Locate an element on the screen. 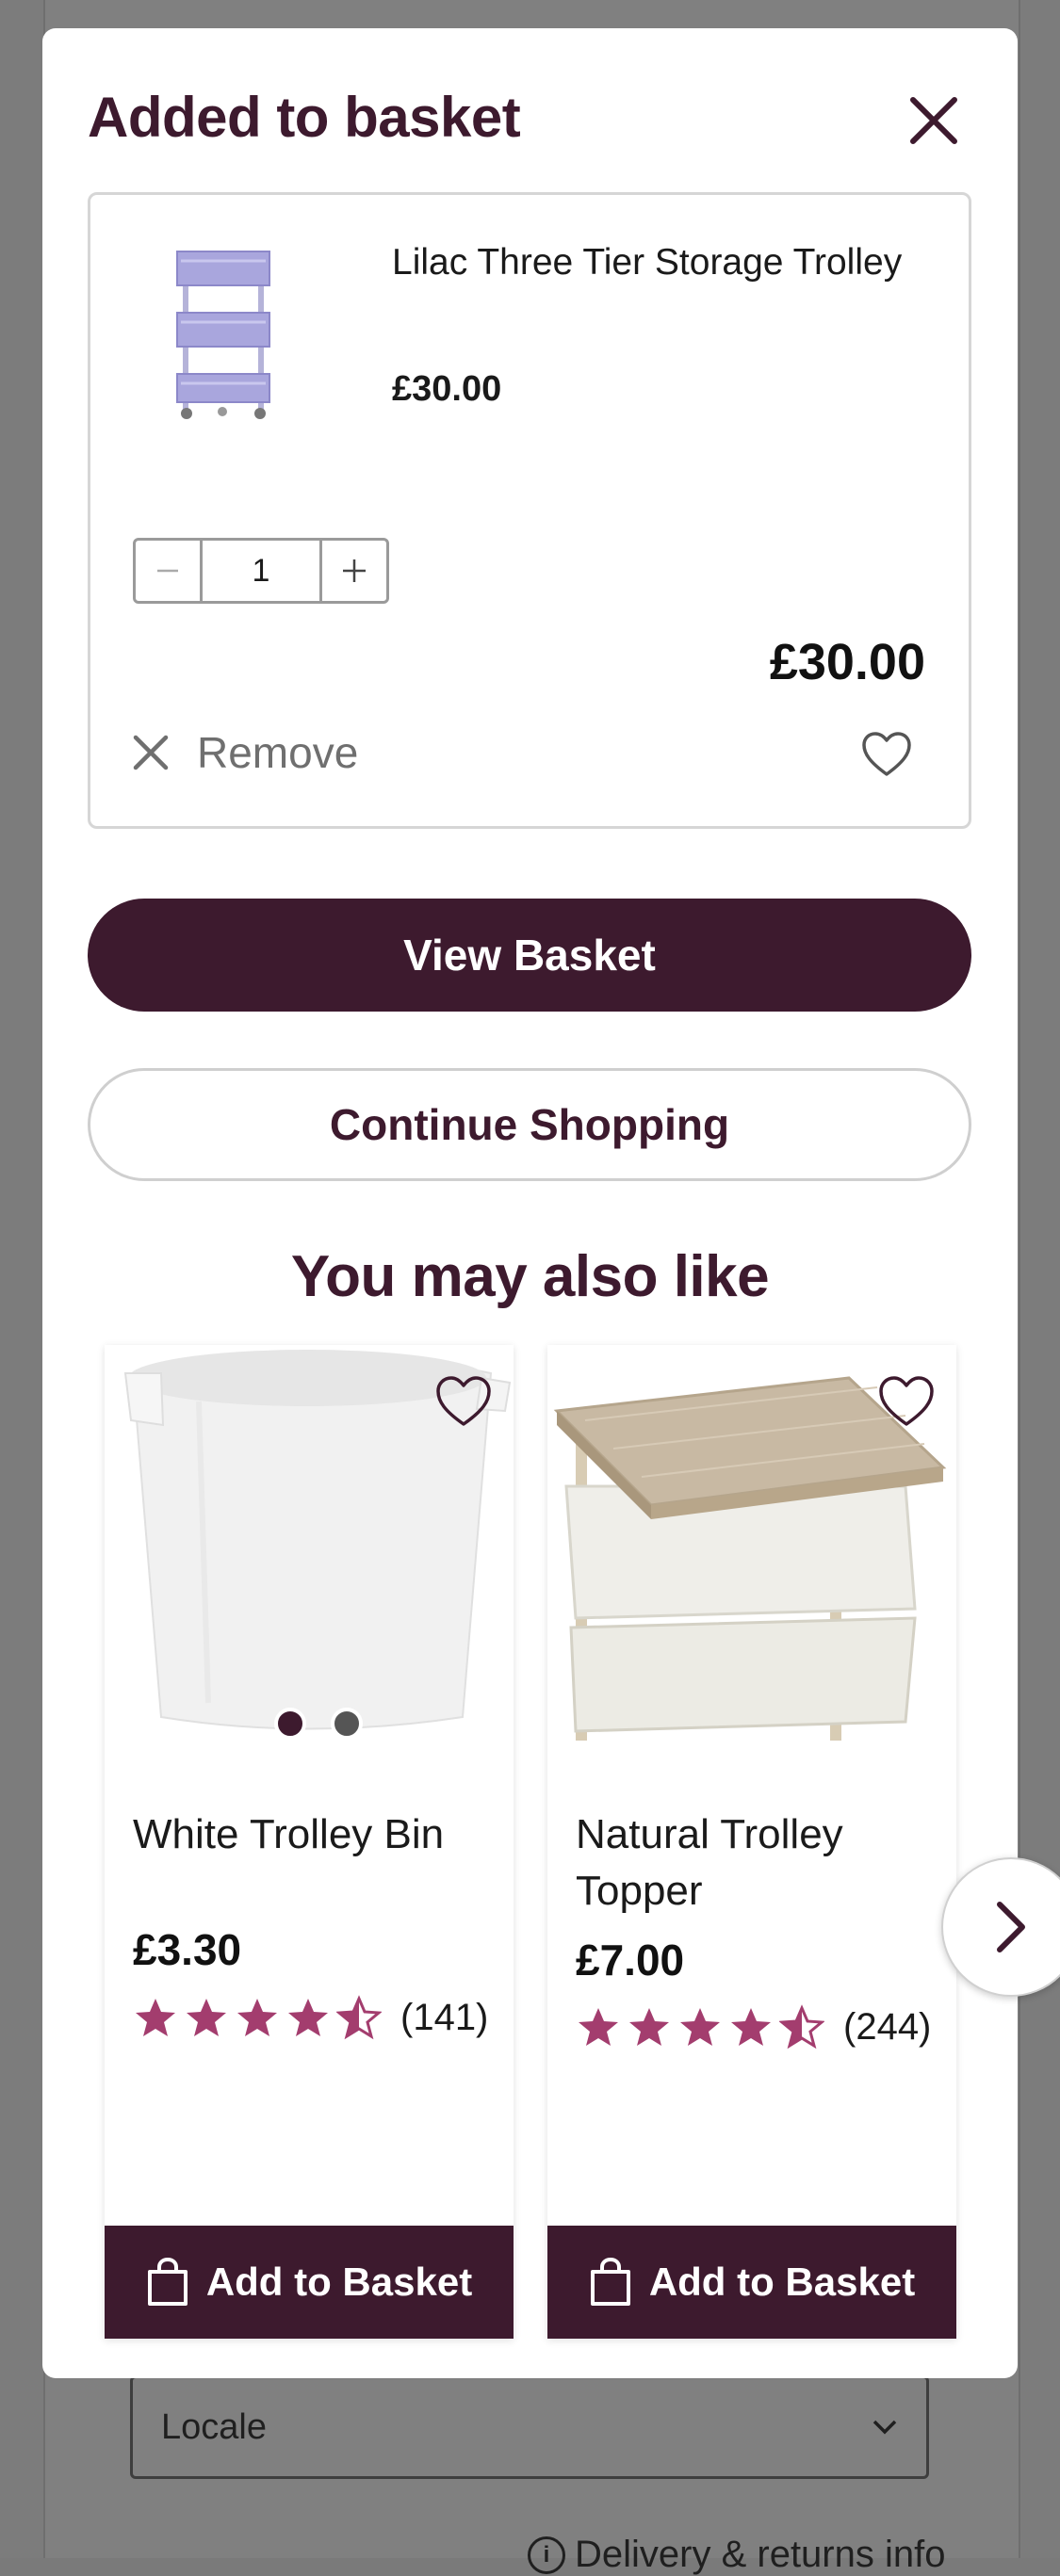 The height and width of the screenshot is (2576, 1060). chevron-down-icon is located at coordinates (884, 2427).